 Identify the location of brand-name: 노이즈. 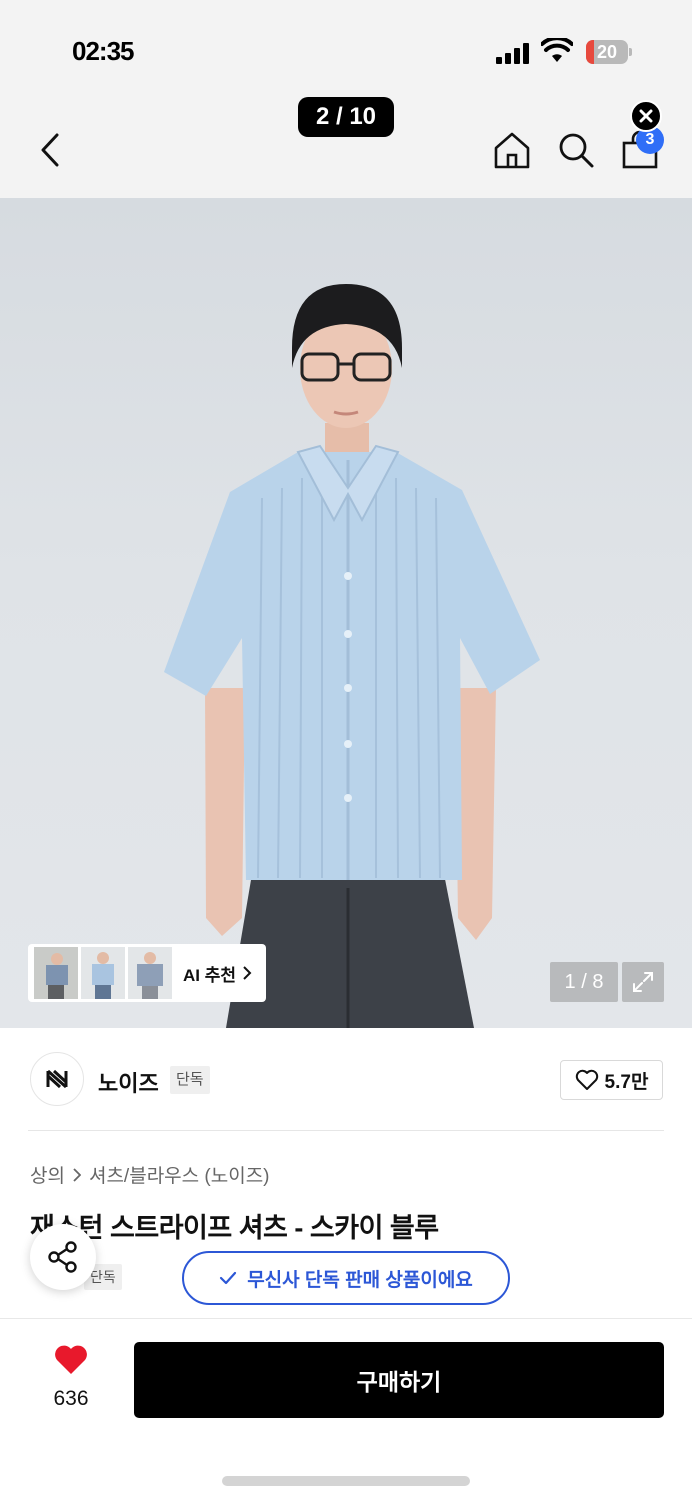
(128, 1082).